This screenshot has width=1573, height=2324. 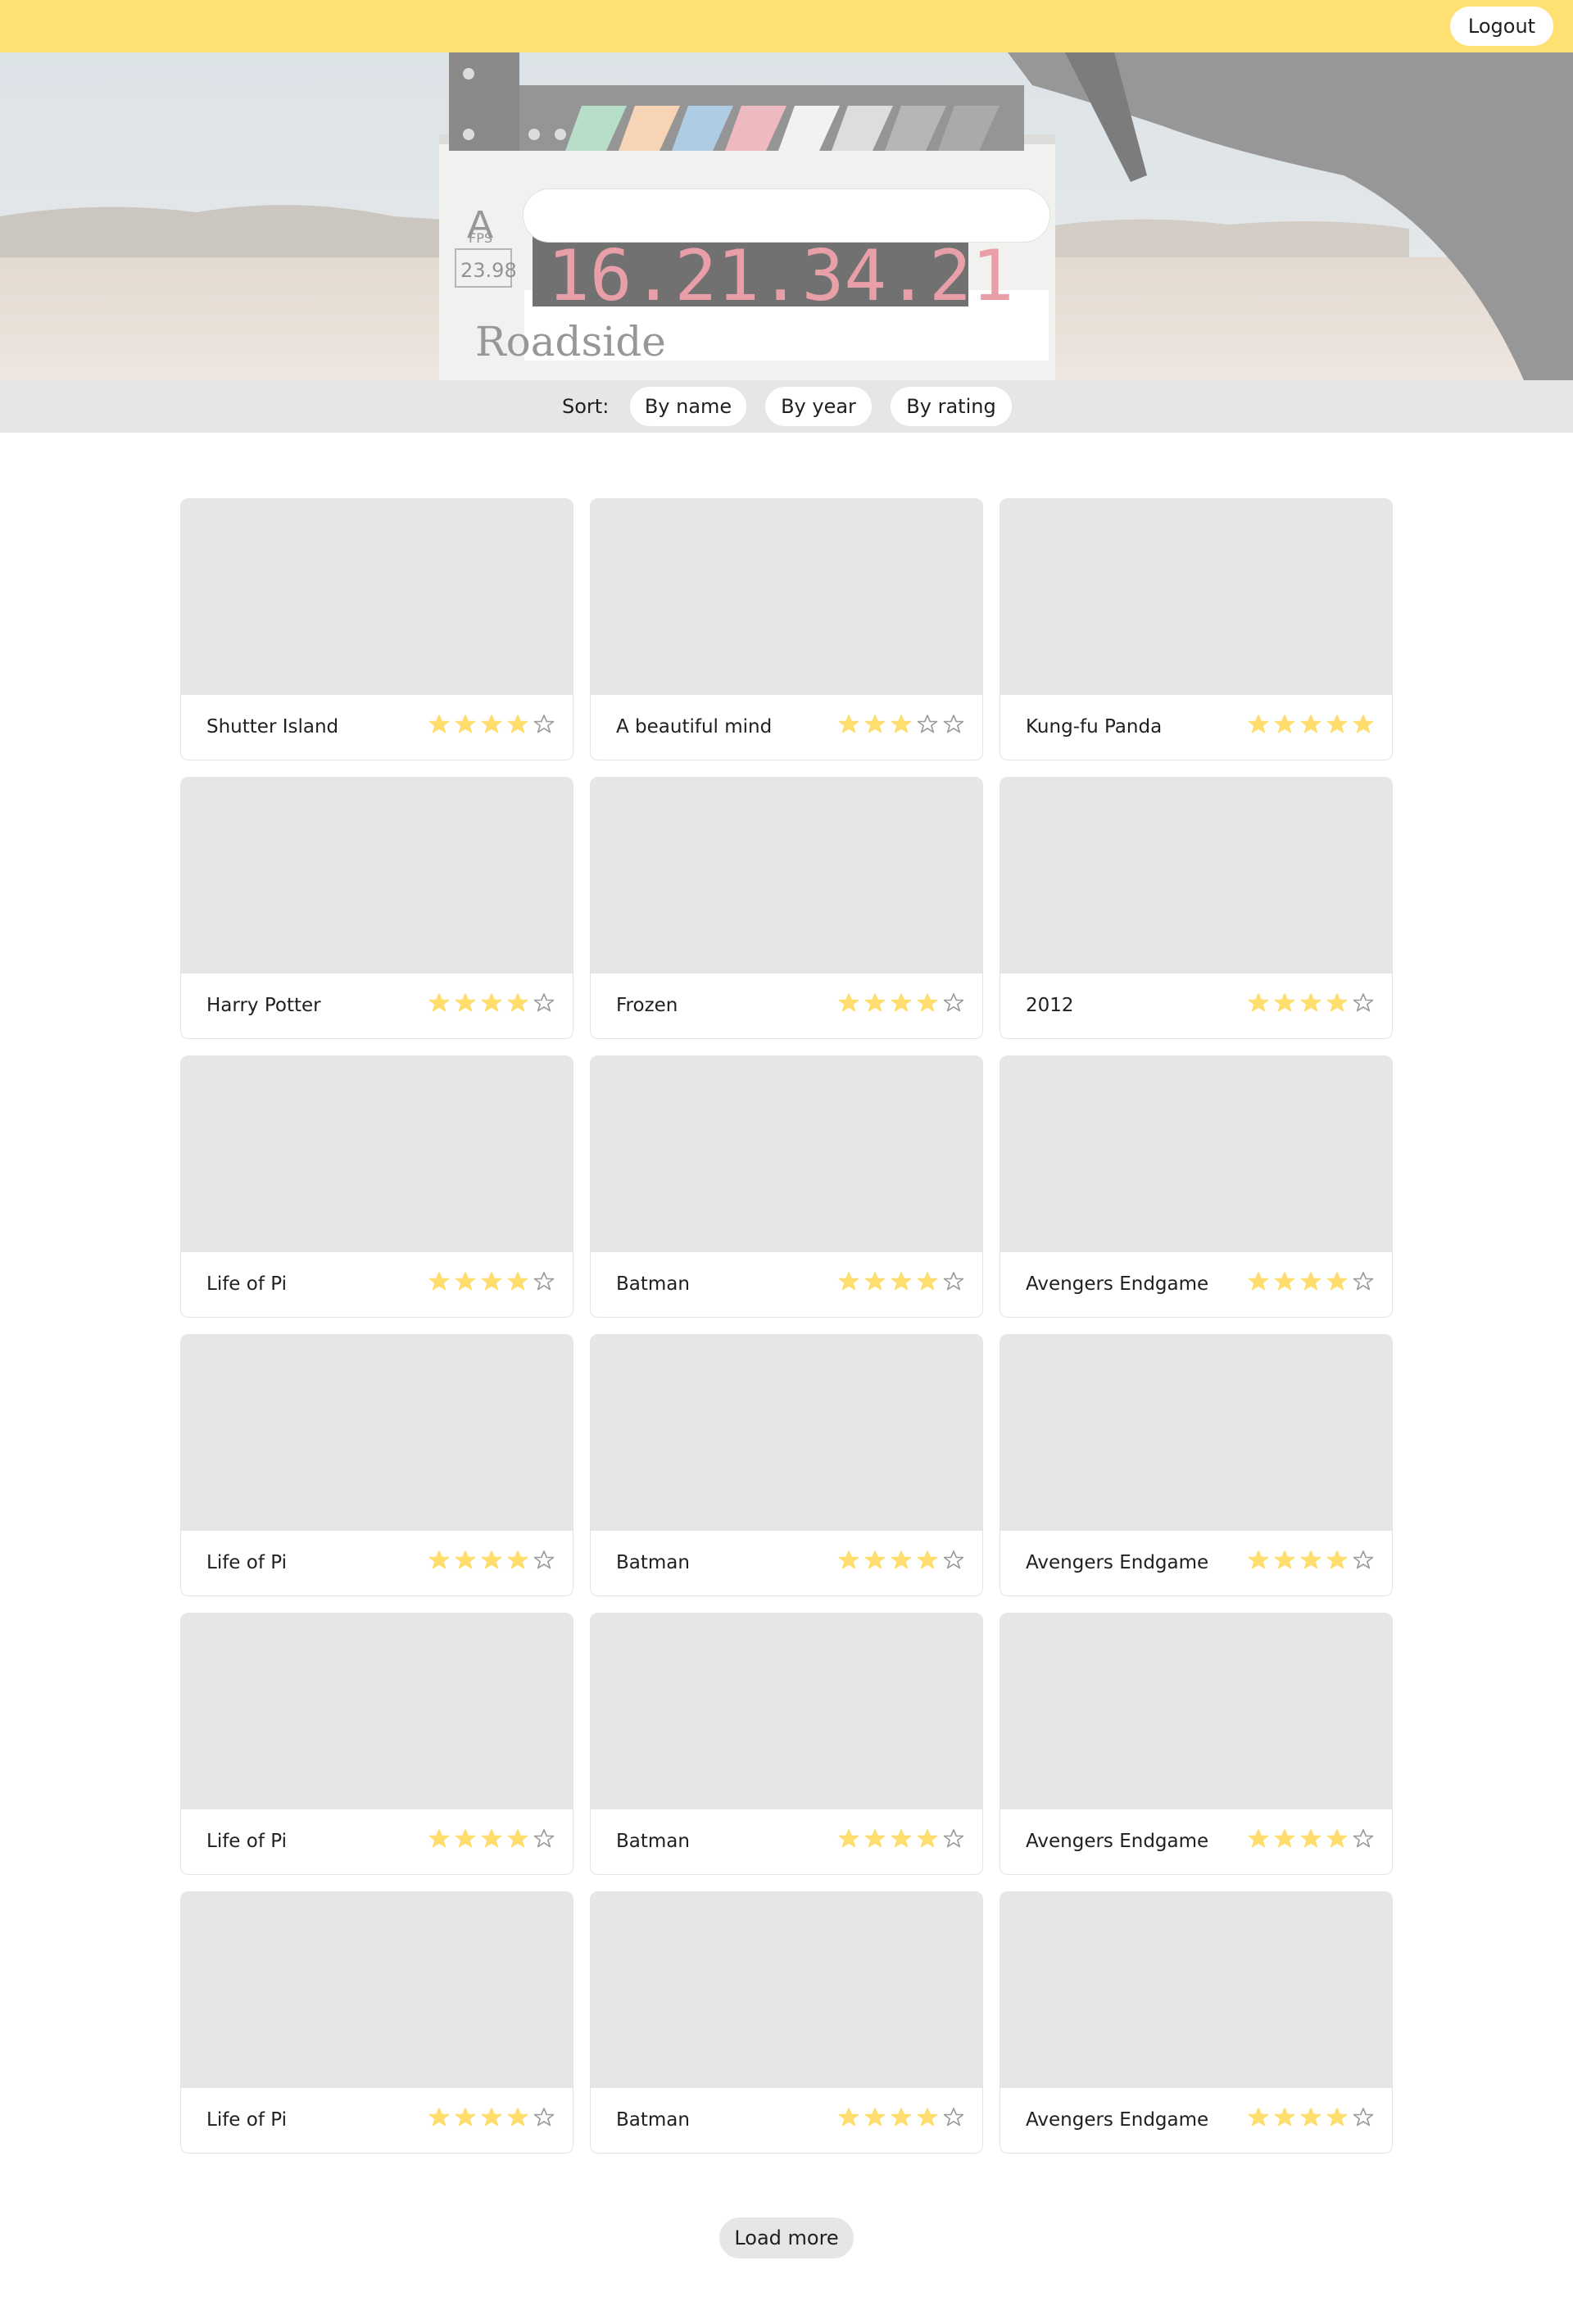 I want to click on movie-title: Shutter Island, so click(x=272, y=727).